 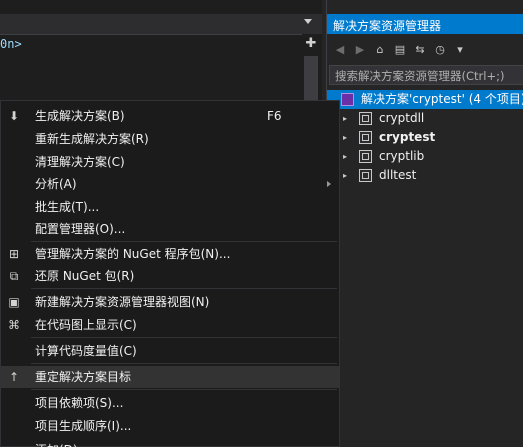 I want to click on tree-item-label: cryptest, so click(x=407, y=137).